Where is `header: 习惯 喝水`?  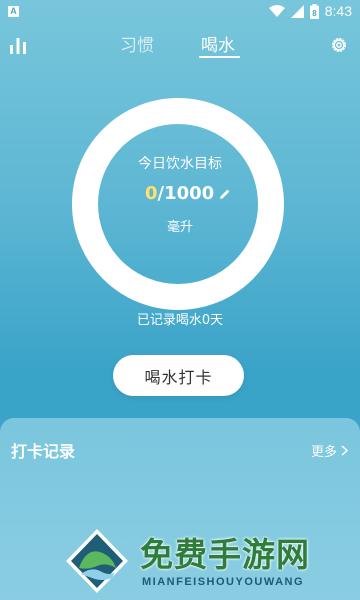 header: 习惯 喝水 is located at coordinates (180, 45).